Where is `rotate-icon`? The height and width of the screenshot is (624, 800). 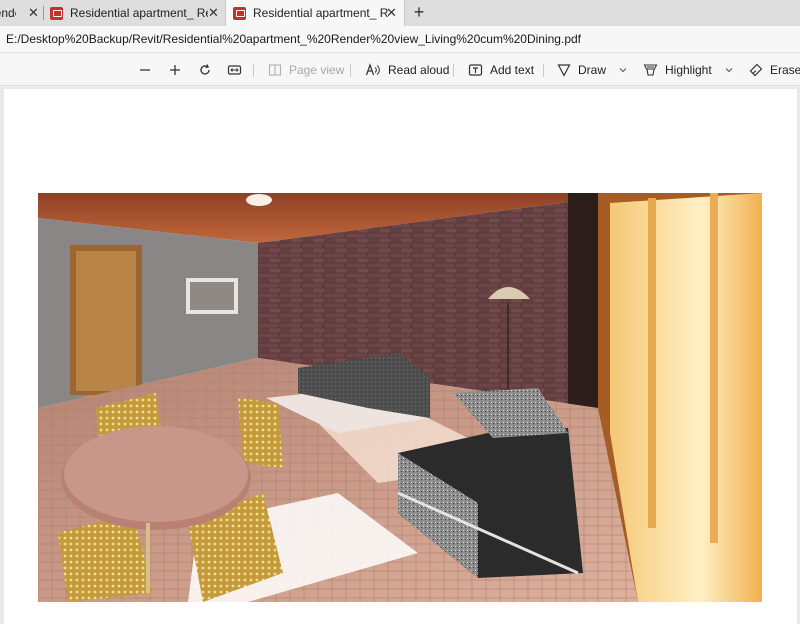 rotate-icon is located at coordinates (205, 69).